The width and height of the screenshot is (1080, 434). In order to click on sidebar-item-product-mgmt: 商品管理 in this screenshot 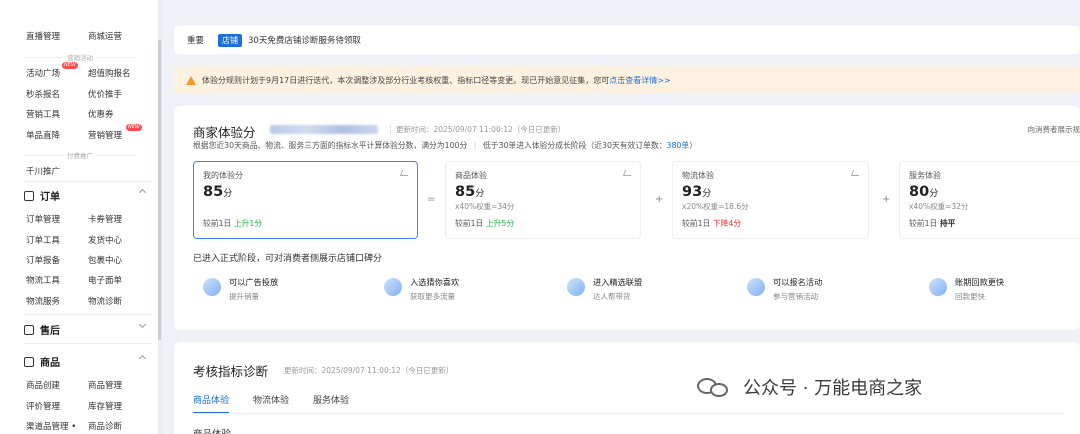, I will do `click(119, 385)`.